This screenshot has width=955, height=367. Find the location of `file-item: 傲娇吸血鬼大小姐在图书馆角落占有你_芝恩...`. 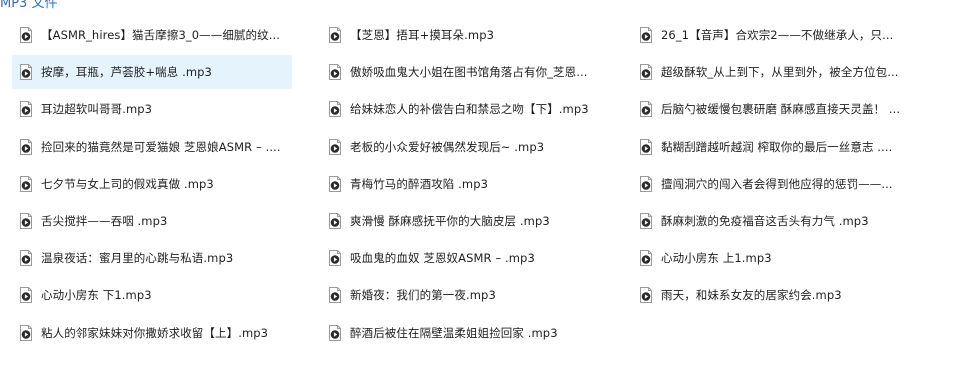

file-item: 傲娇吸血鬼大小姐在图书馆角落占有你_芝恩... is located at coordinates (461, 72).